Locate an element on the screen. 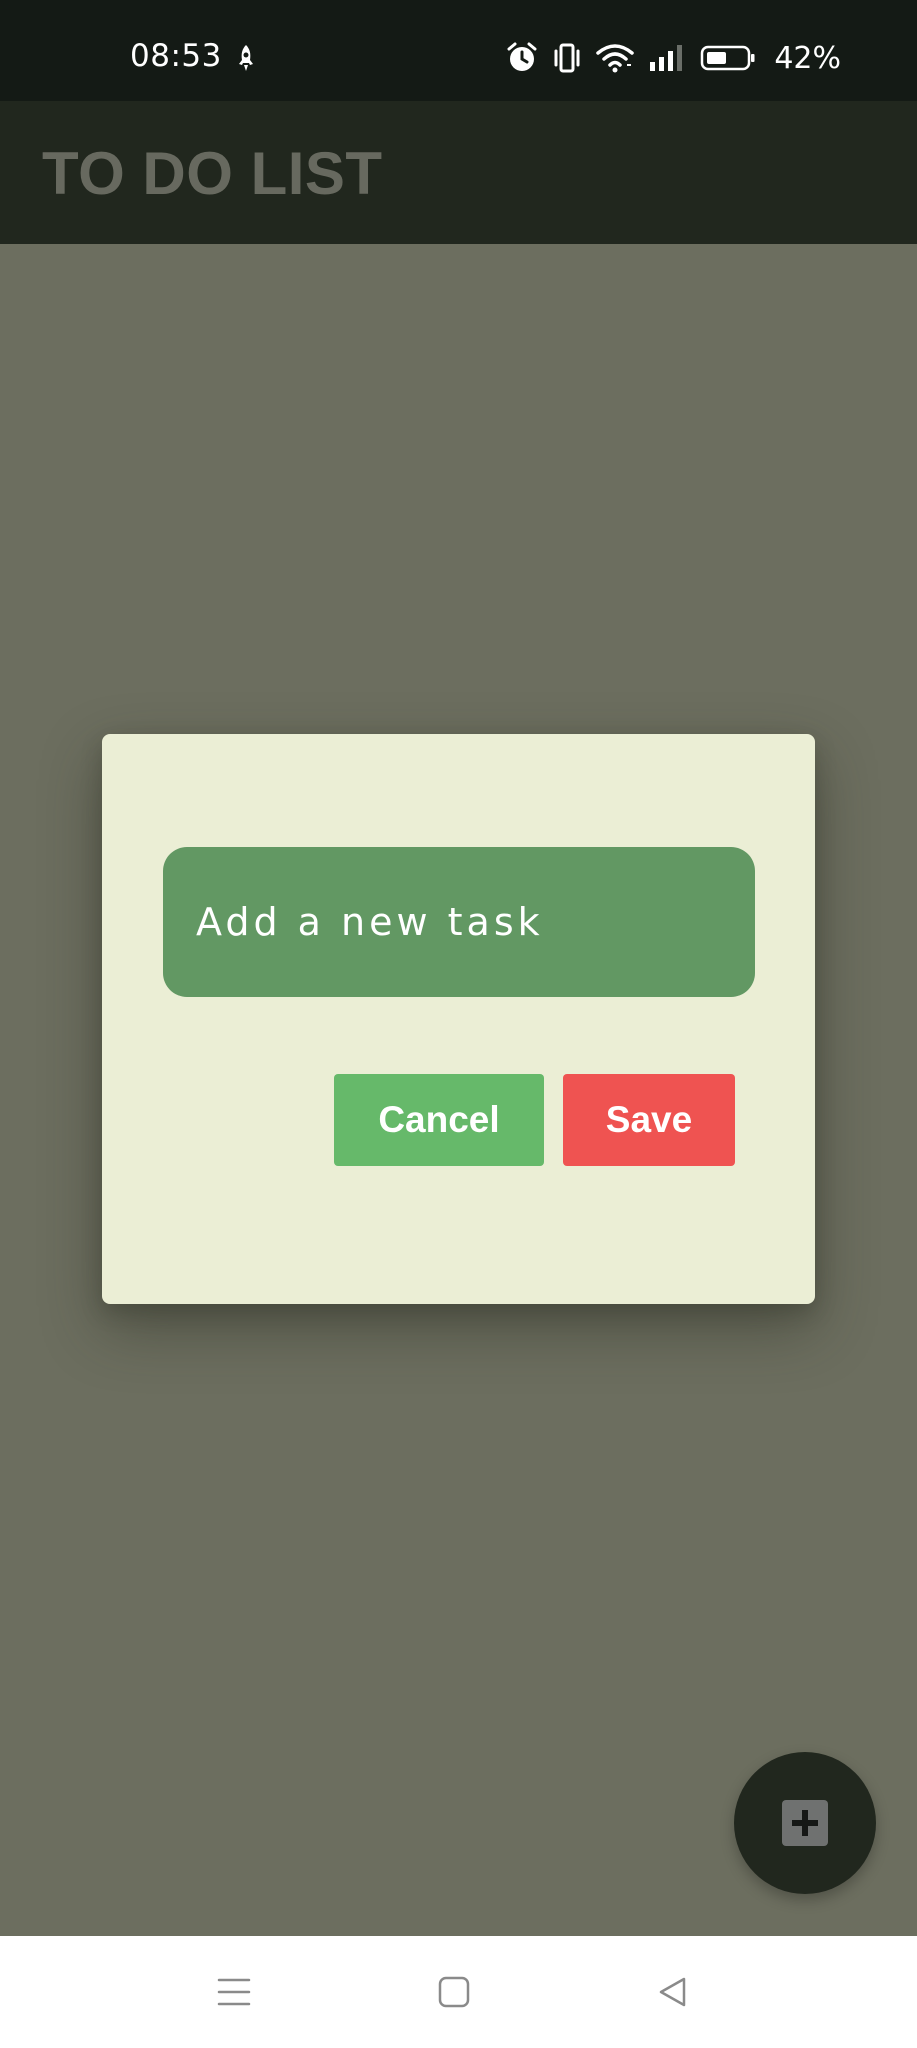 The height and width of the screenshot is (2048, 917). alarm-icon is located at coordinates (522, 56).